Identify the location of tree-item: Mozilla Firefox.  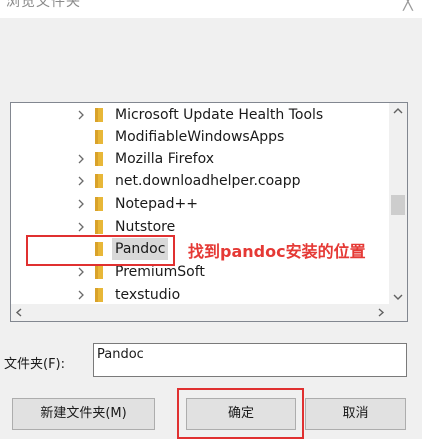
(200, 159).